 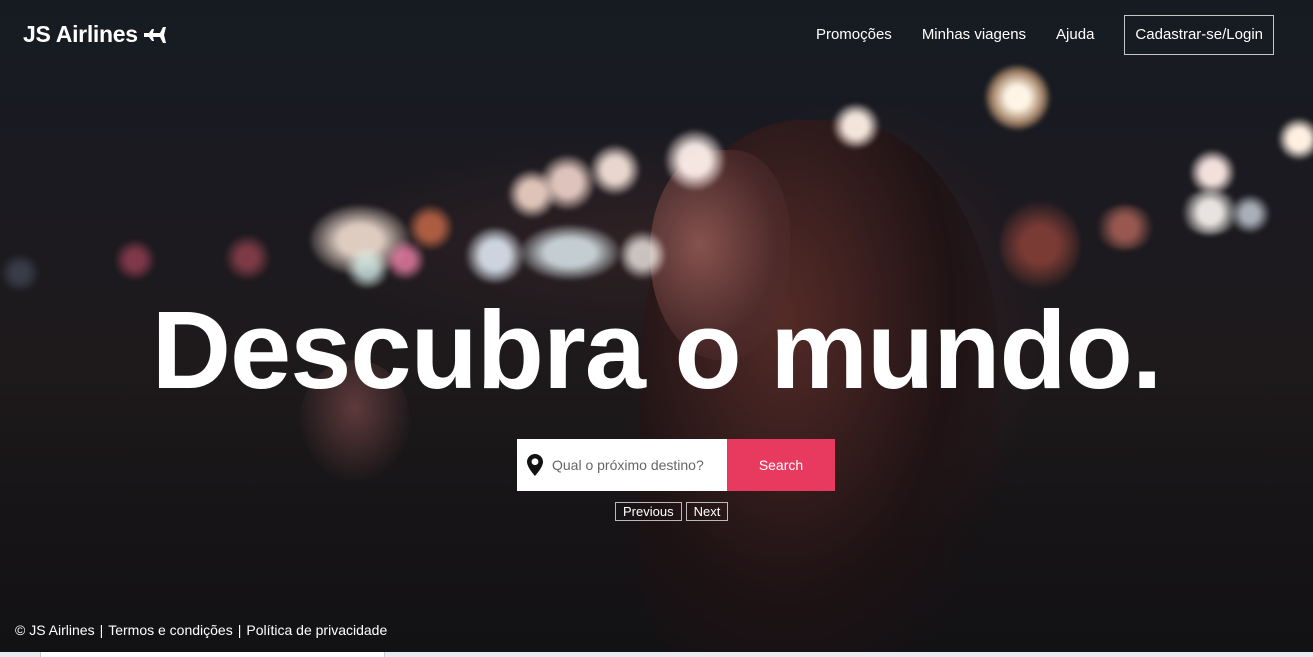 I want to click on nav-link-my-trips: Minhas viagens, so click(x=974, y=35).